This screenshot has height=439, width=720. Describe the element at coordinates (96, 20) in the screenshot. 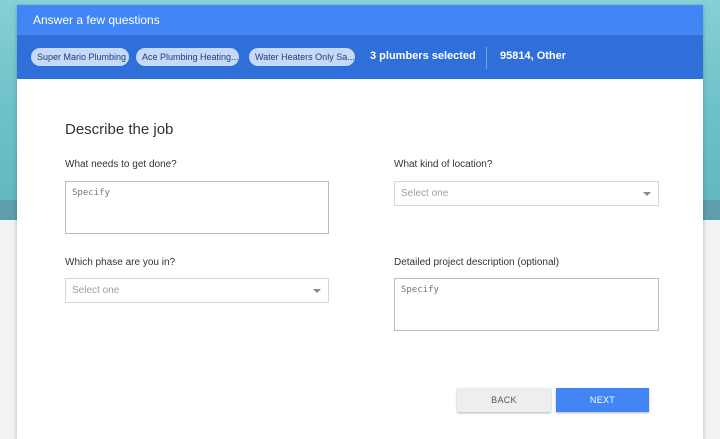

I see `dialog-title: Answer a few questions` at that location.